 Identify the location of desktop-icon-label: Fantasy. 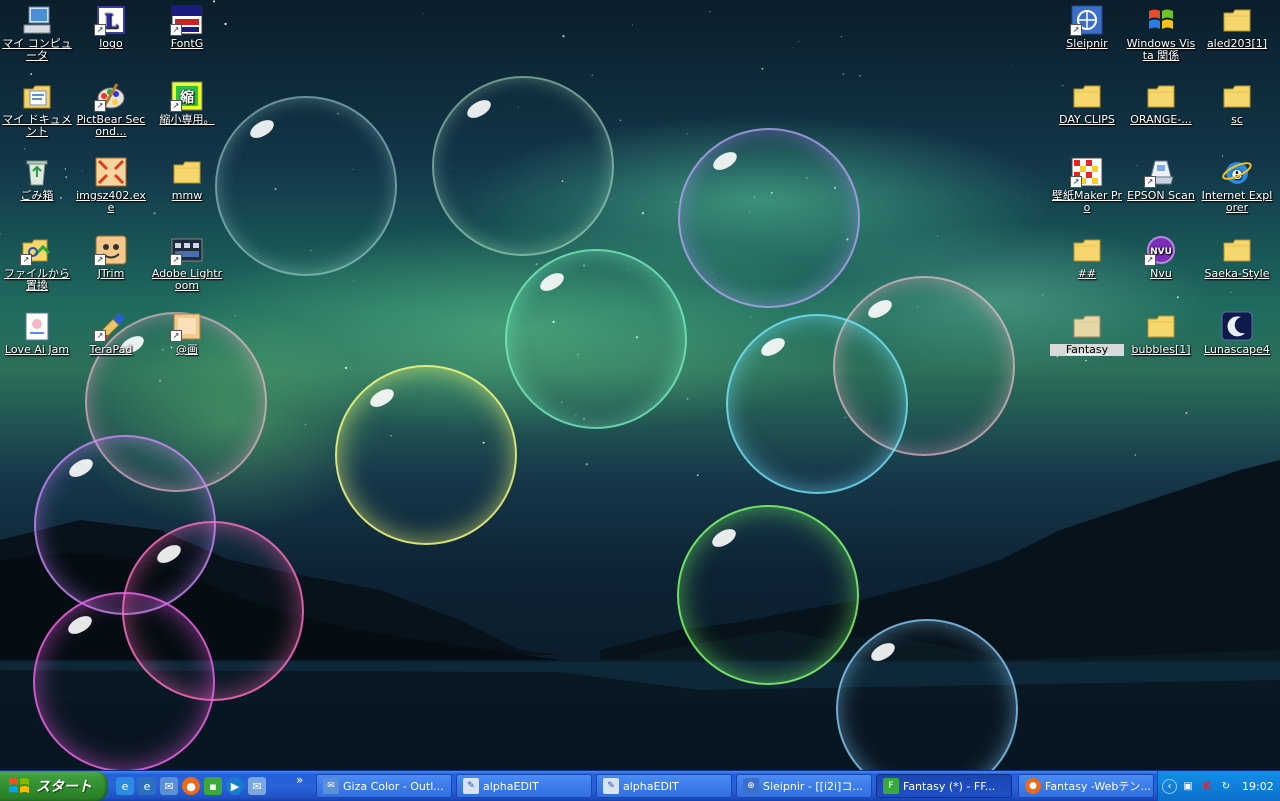
(1087, 350).